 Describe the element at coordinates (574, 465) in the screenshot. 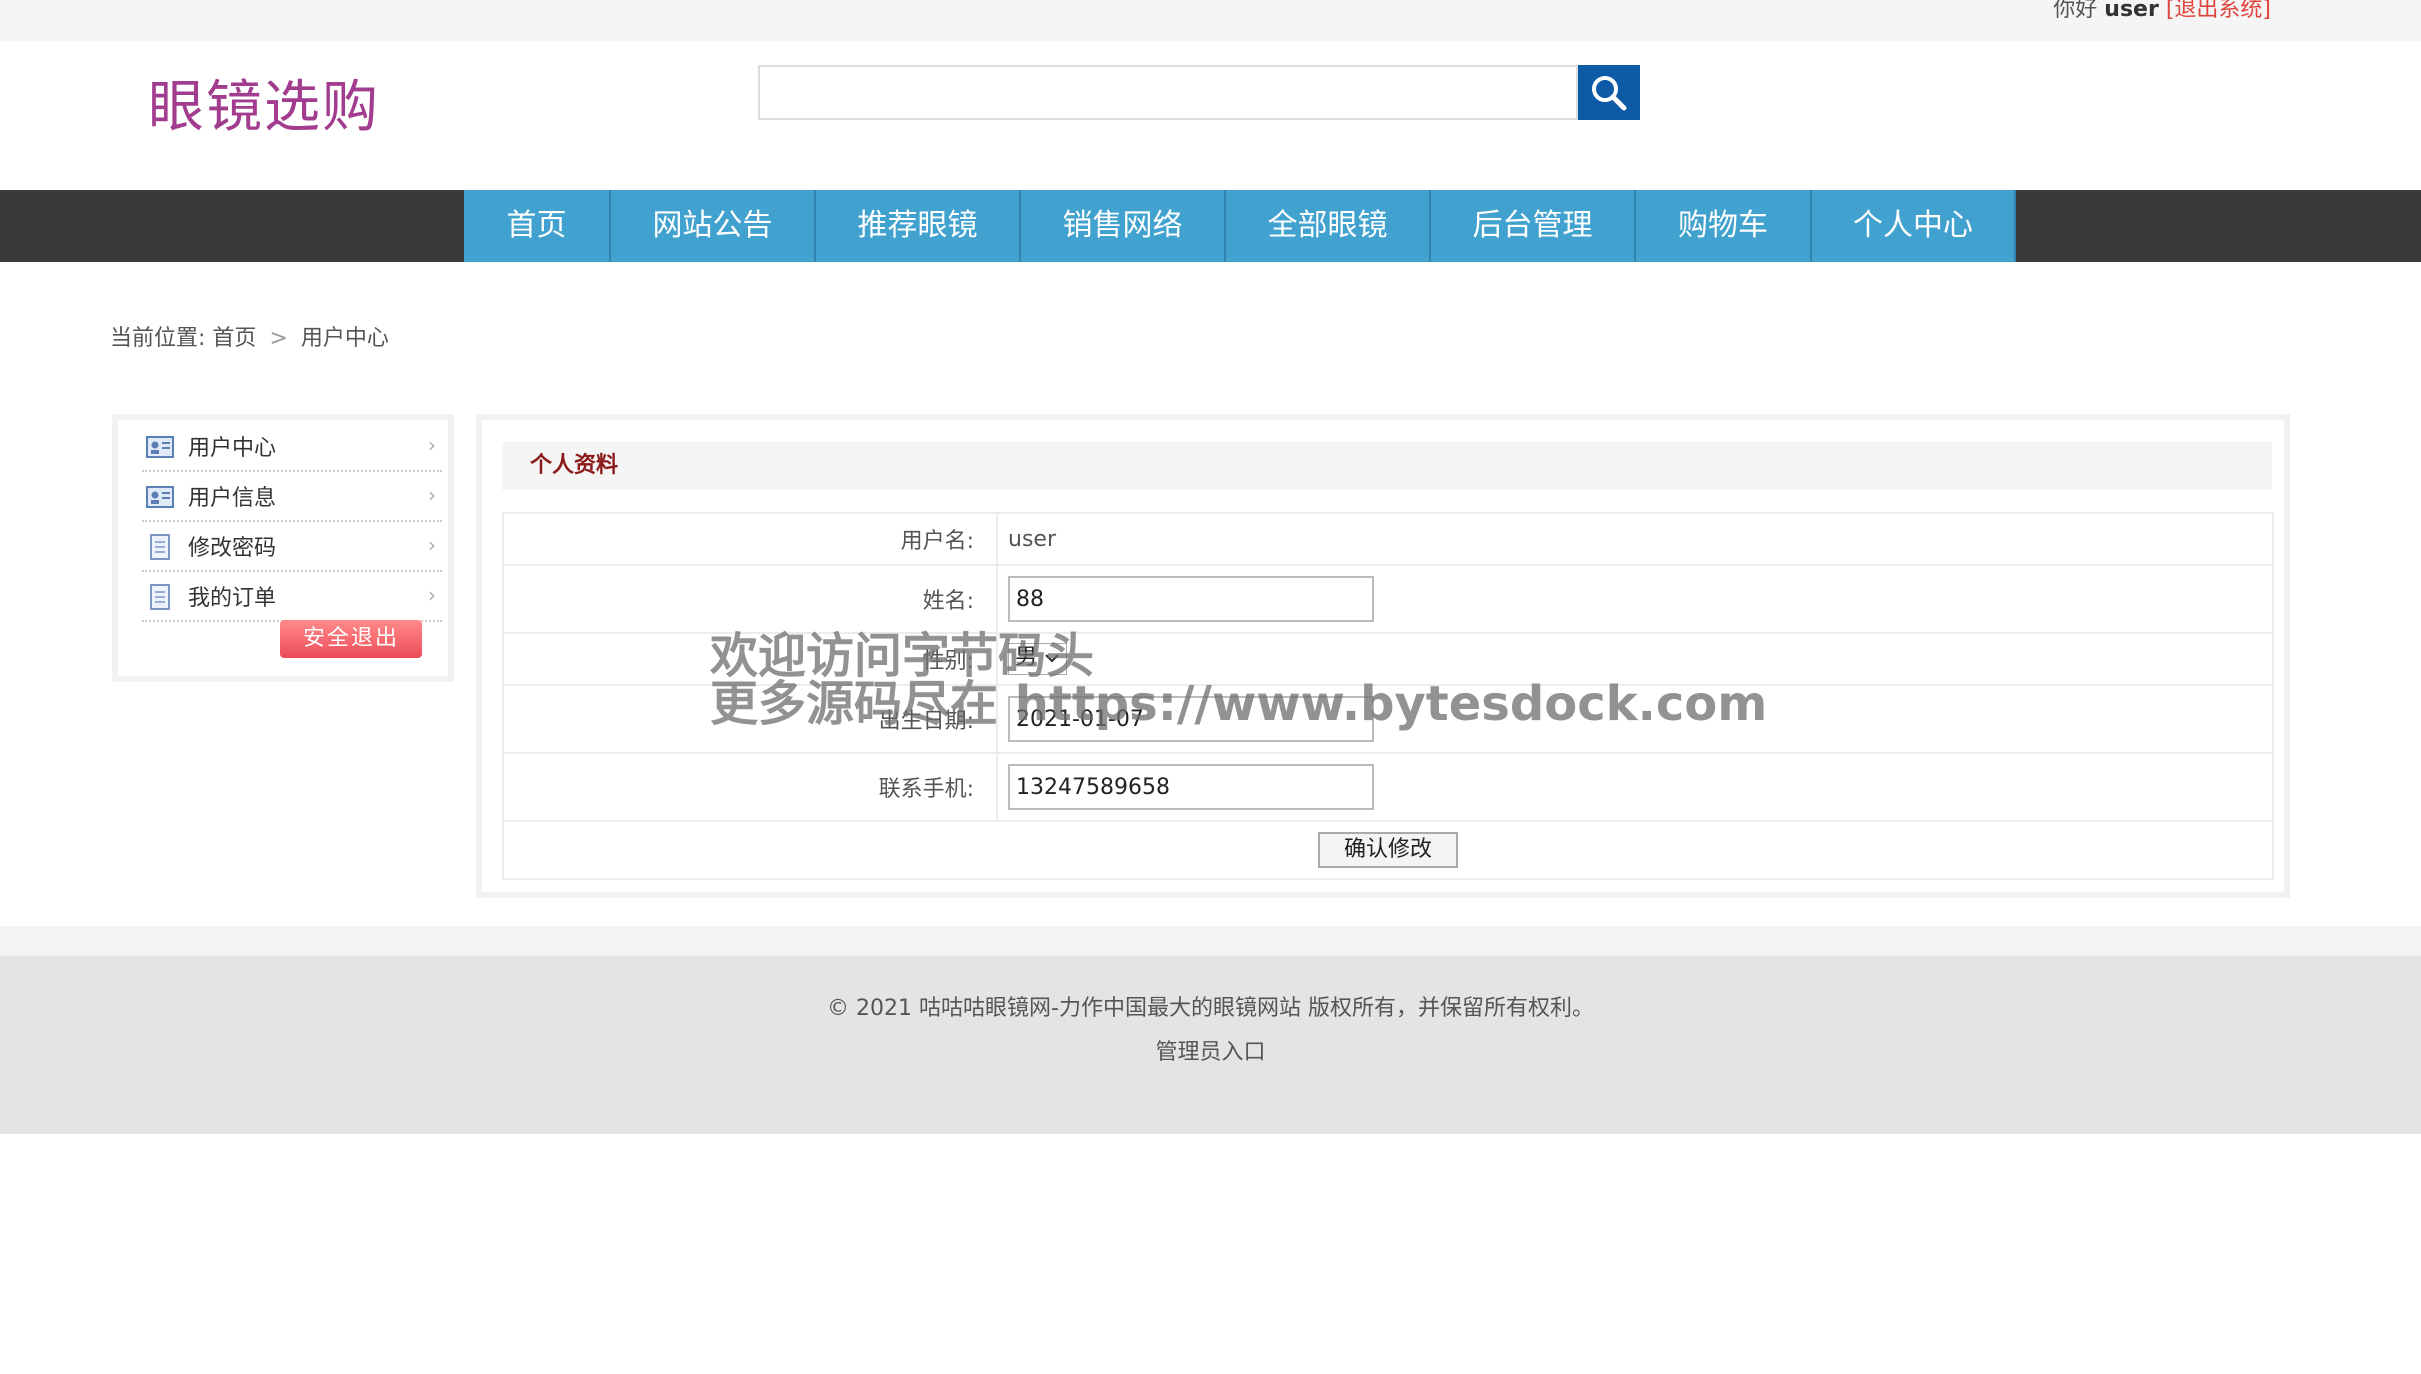

I see `panel-title: 个人资料` at that location.